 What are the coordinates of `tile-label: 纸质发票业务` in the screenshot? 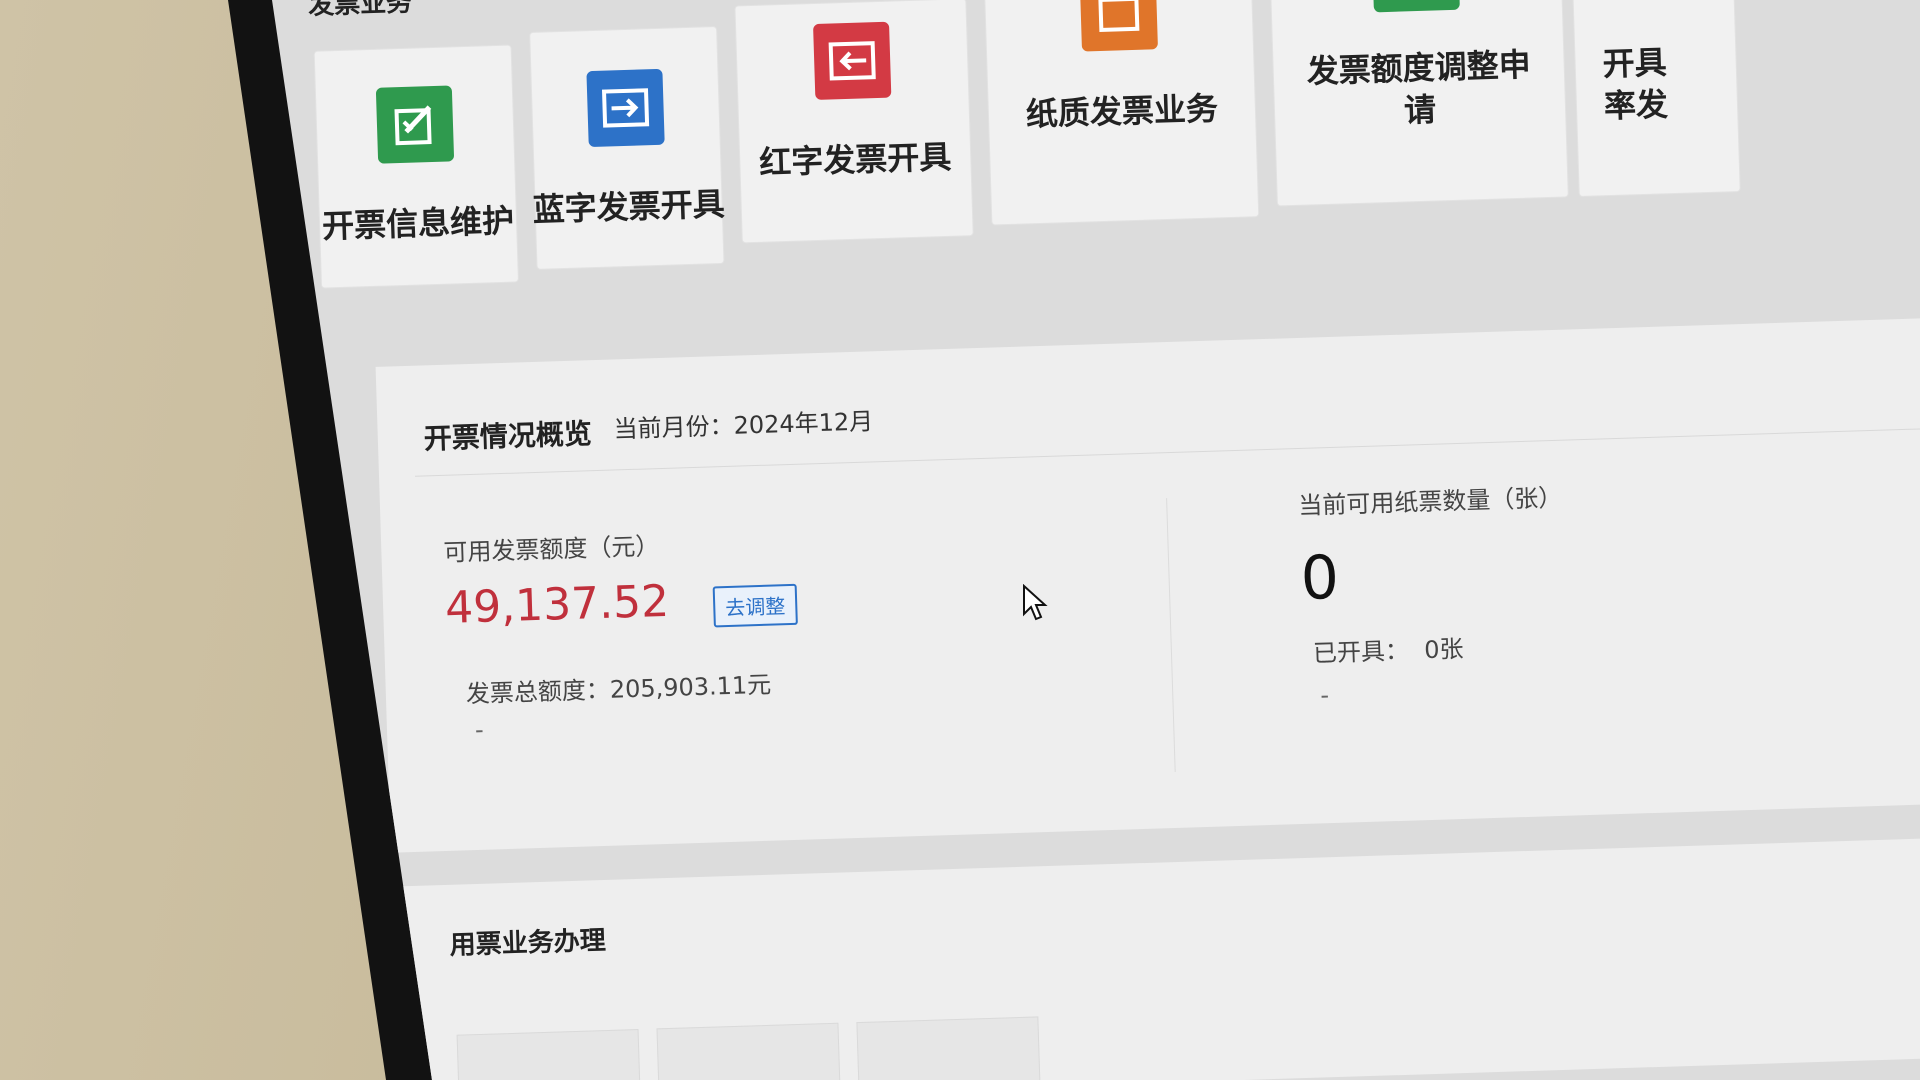 It's located at (1122, 111).